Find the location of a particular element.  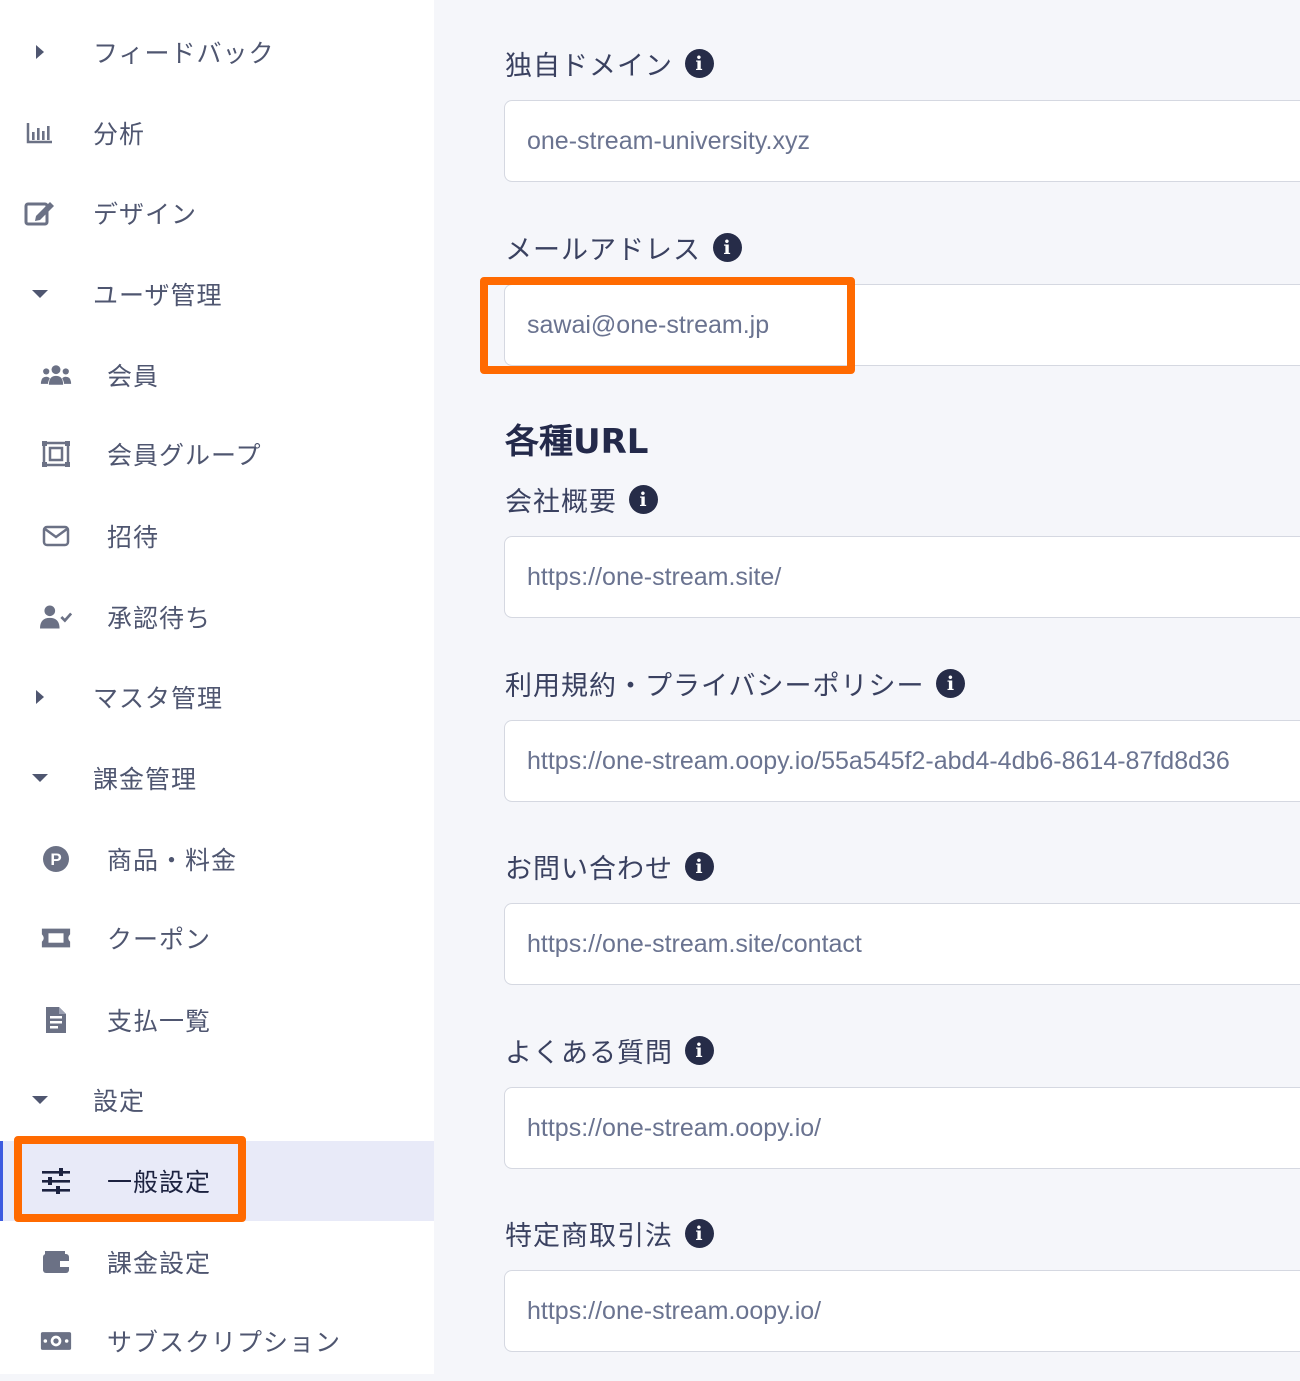

faq-label: よくある質問 i is located at coordinates (609, 1050).